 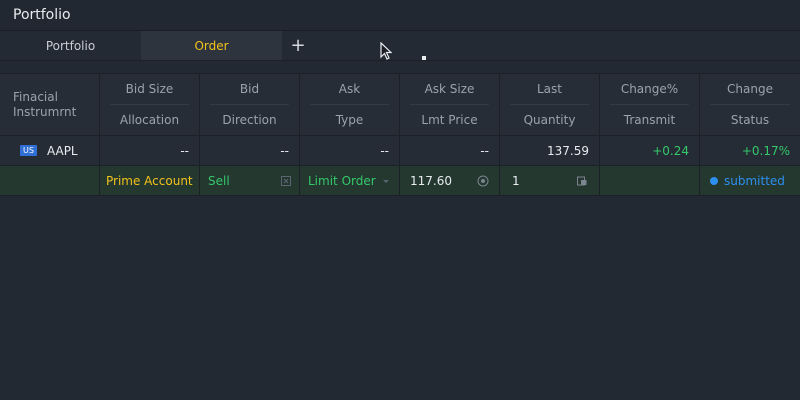 I want to click on header-type: Type, so click(x=349, y=120).